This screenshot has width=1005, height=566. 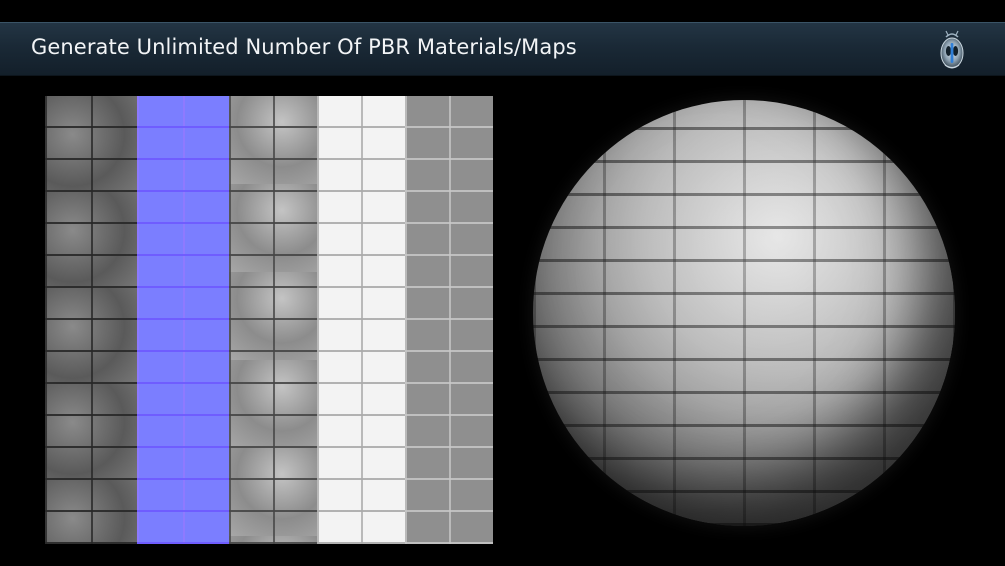 I want to click on ambient-occlusion-map-strip, so click(x=361, y=320).